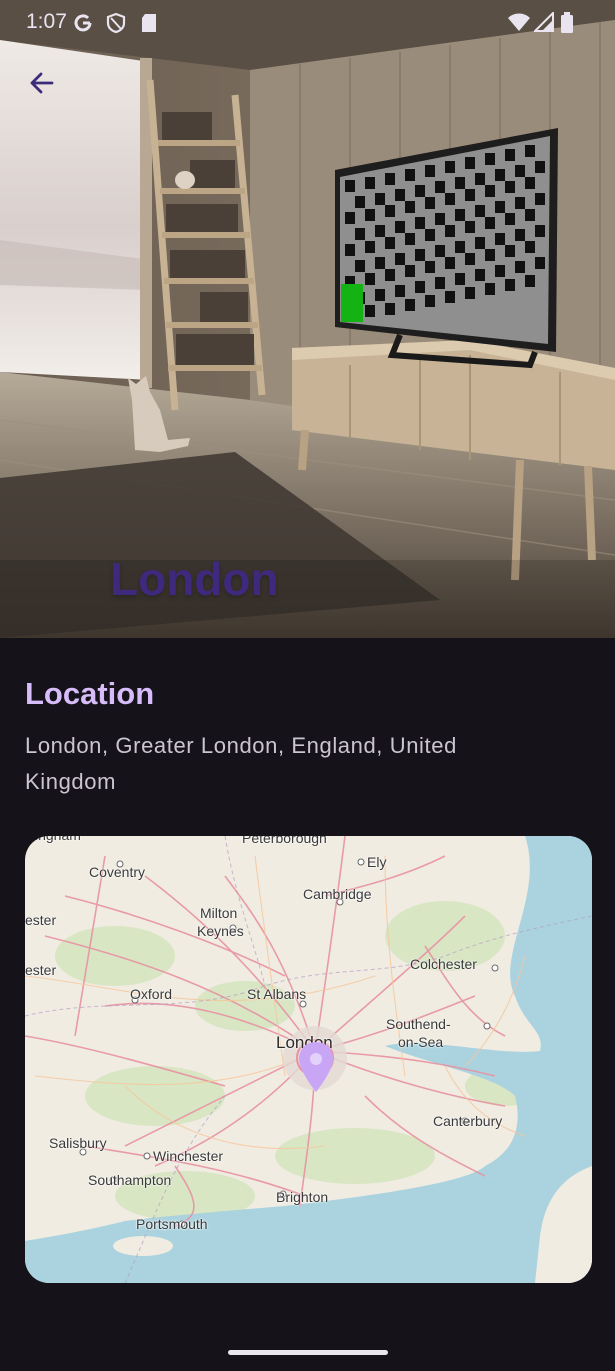 The image size is (615, 1371). Describe the element at coordinates (443, 964) in the screenshot. I see `map-label-colchester: Colchester` at that location.